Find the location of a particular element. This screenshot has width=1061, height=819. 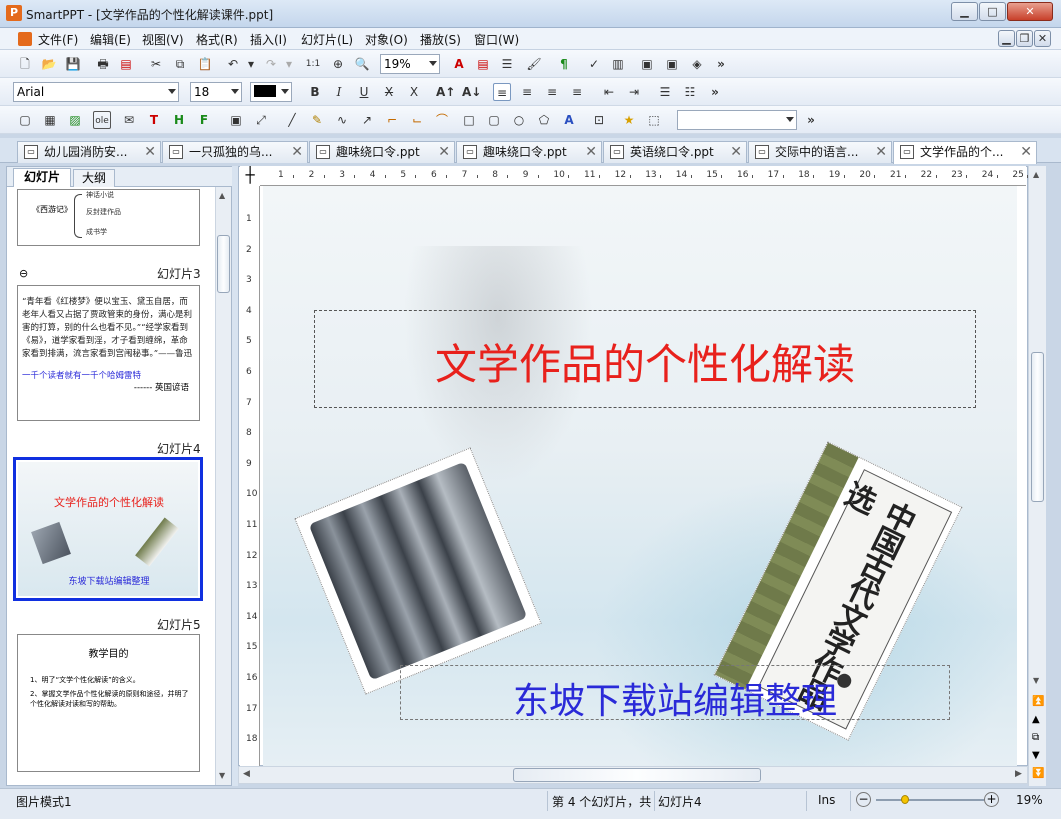

text-frame-icon: T is located at coordinates (154, 120).